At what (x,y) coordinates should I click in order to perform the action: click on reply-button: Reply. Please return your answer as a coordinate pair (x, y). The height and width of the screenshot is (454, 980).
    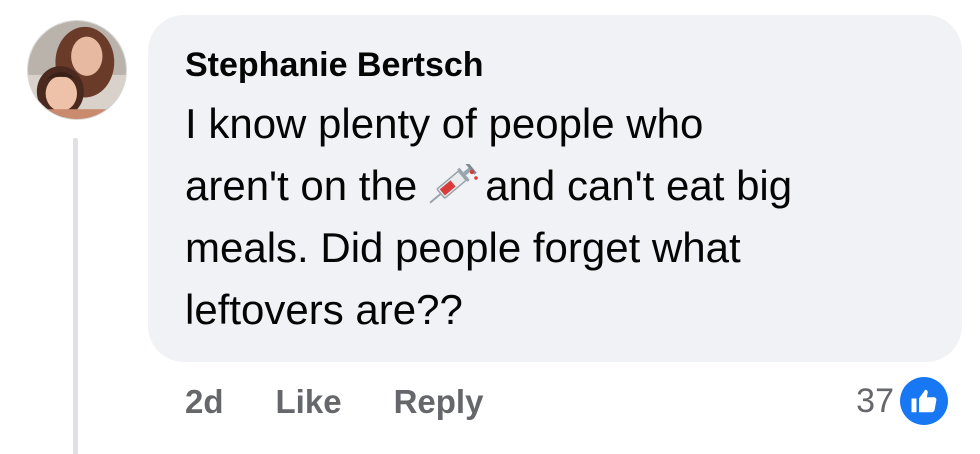
    Looking at the image, I should click on (439, 402).